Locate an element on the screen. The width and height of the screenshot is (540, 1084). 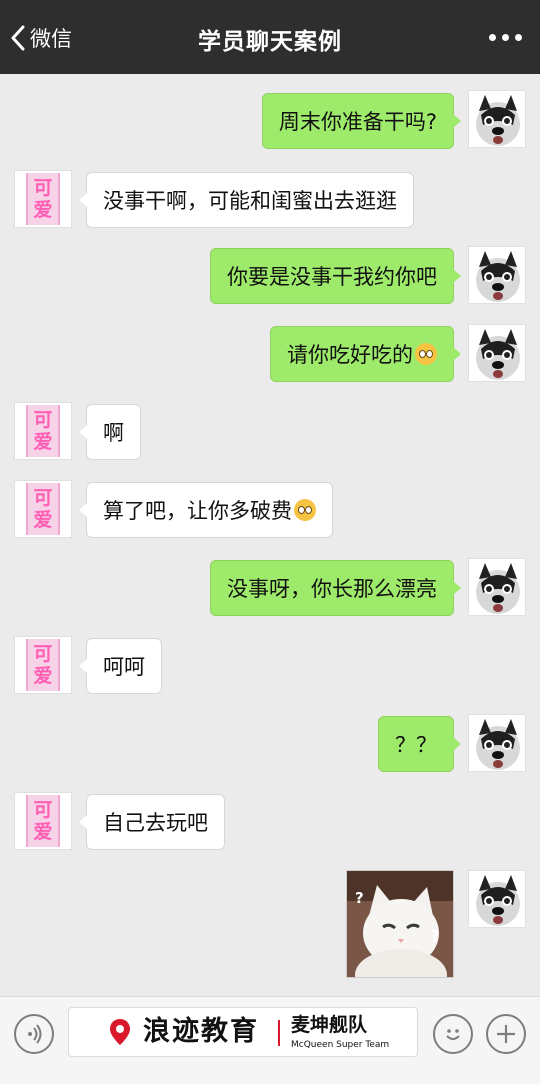
cat-sticker-image: ? ? is located at coordinates (400, 924).